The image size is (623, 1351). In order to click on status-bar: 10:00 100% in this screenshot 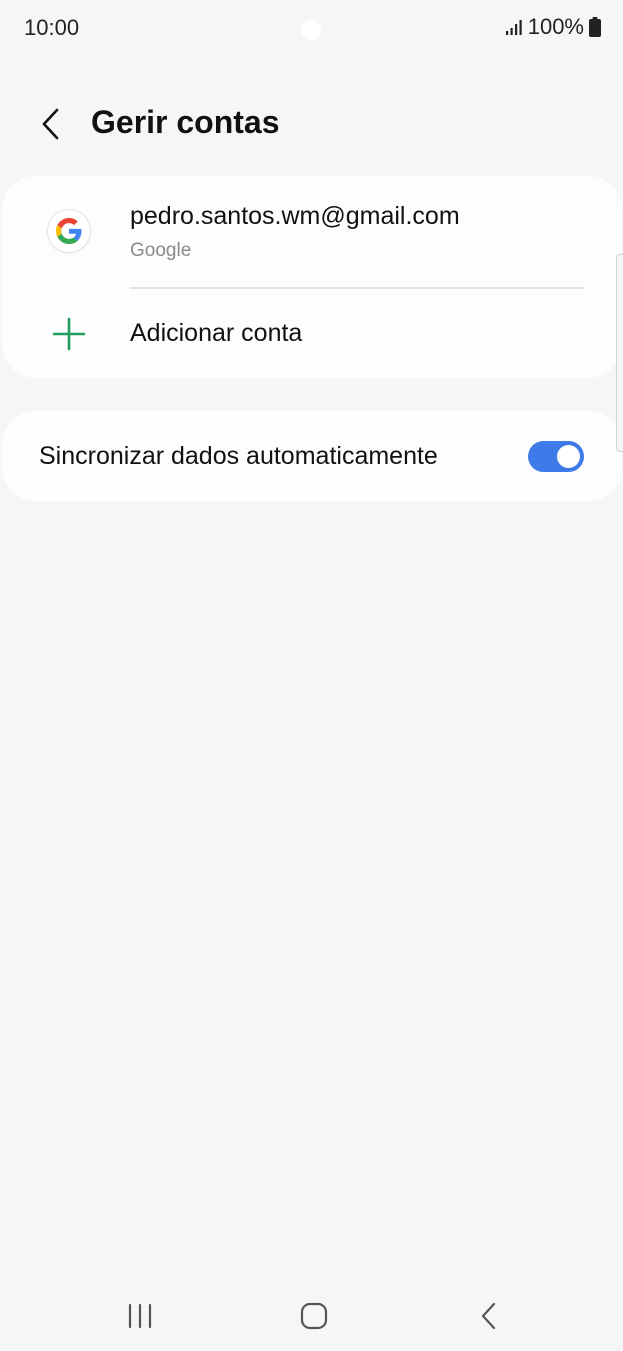, I will do `click(311, 29)`.